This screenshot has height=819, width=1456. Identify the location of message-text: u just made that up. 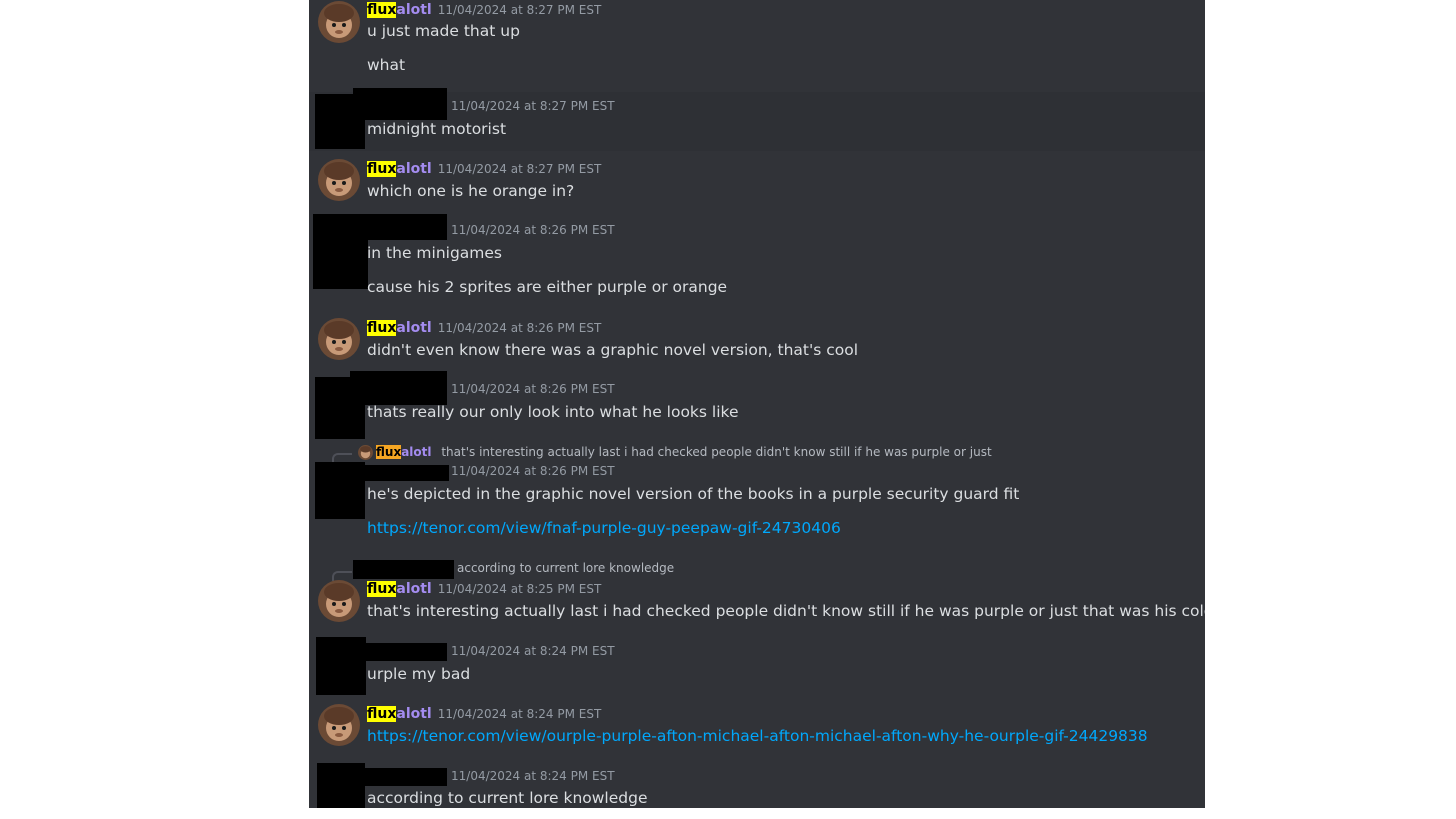
(443, 31).